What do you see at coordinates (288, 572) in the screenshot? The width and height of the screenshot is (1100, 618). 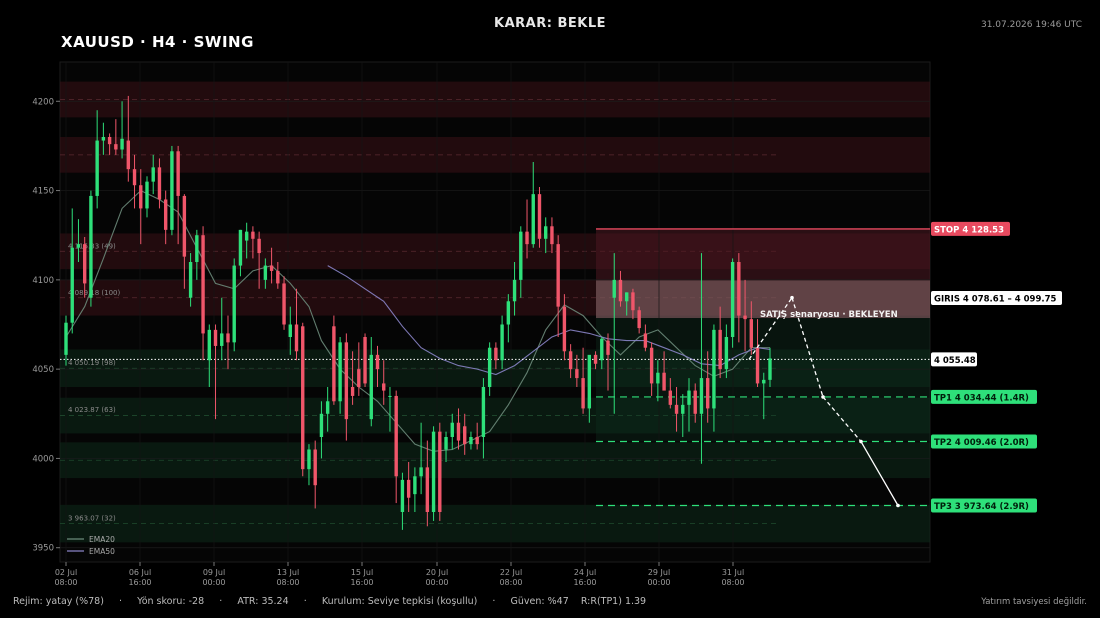 I see `x-tick-date: 13 Jul` at bounding box center [288, 572].